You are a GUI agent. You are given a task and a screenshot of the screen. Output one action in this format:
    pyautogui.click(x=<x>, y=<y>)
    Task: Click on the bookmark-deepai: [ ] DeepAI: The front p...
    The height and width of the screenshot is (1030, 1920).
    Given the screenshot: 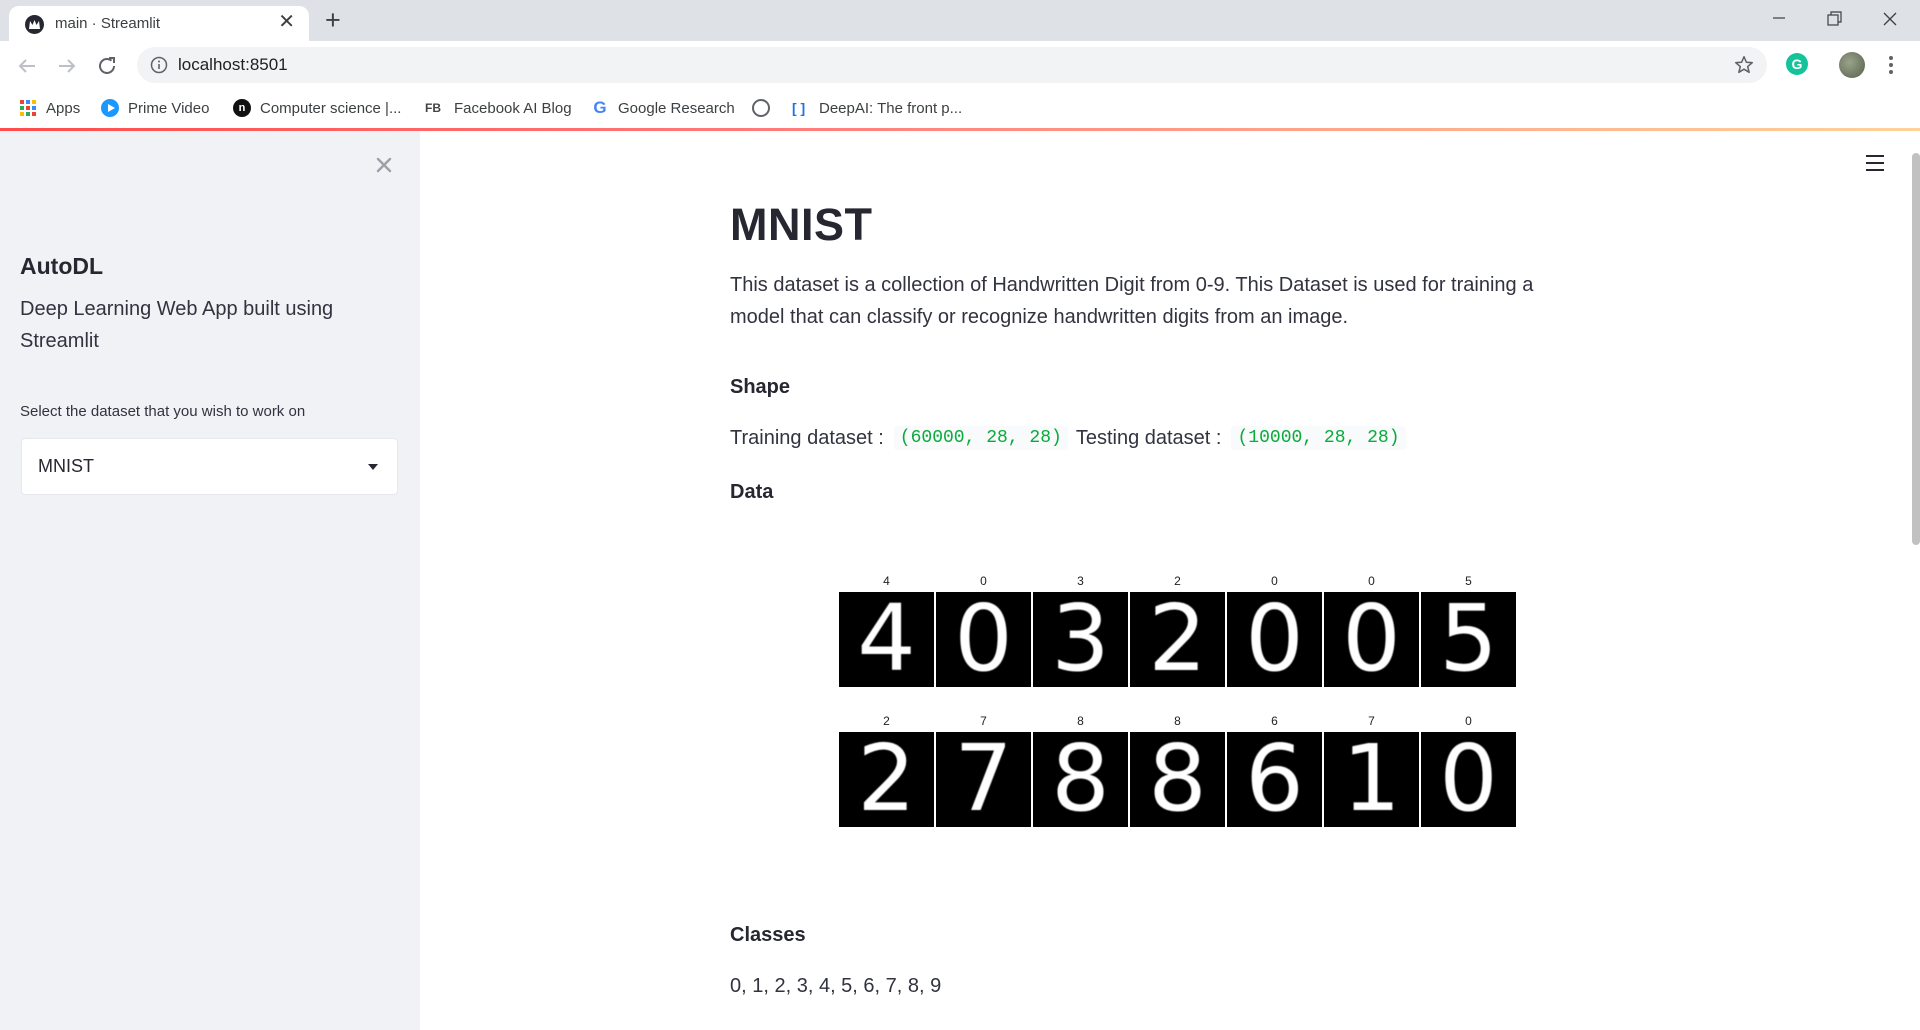 What is the action you would take?
    pyautogui.click(x=877, y=108)
    